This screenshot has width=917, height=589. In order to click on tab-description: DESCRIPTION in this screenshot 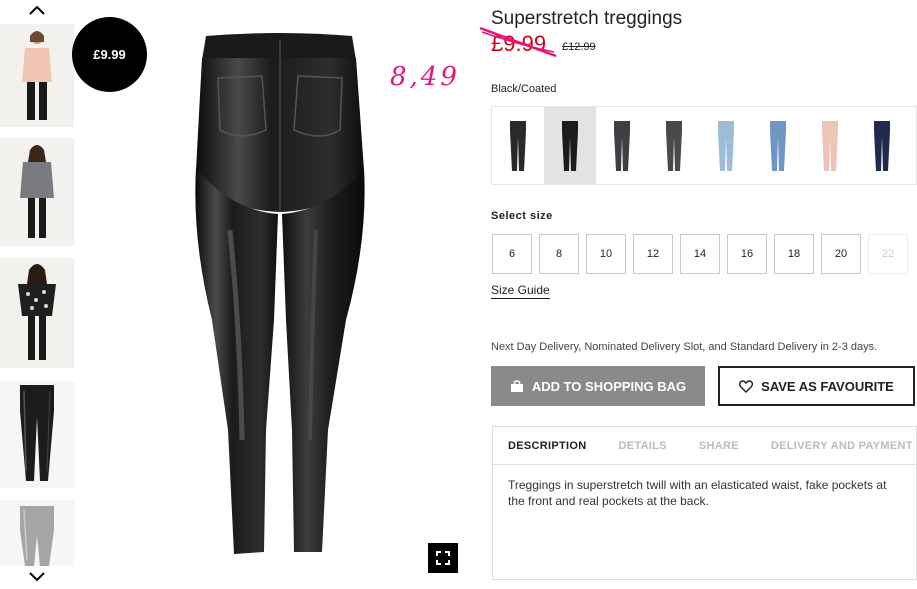, I will do `click(547, 446)`.